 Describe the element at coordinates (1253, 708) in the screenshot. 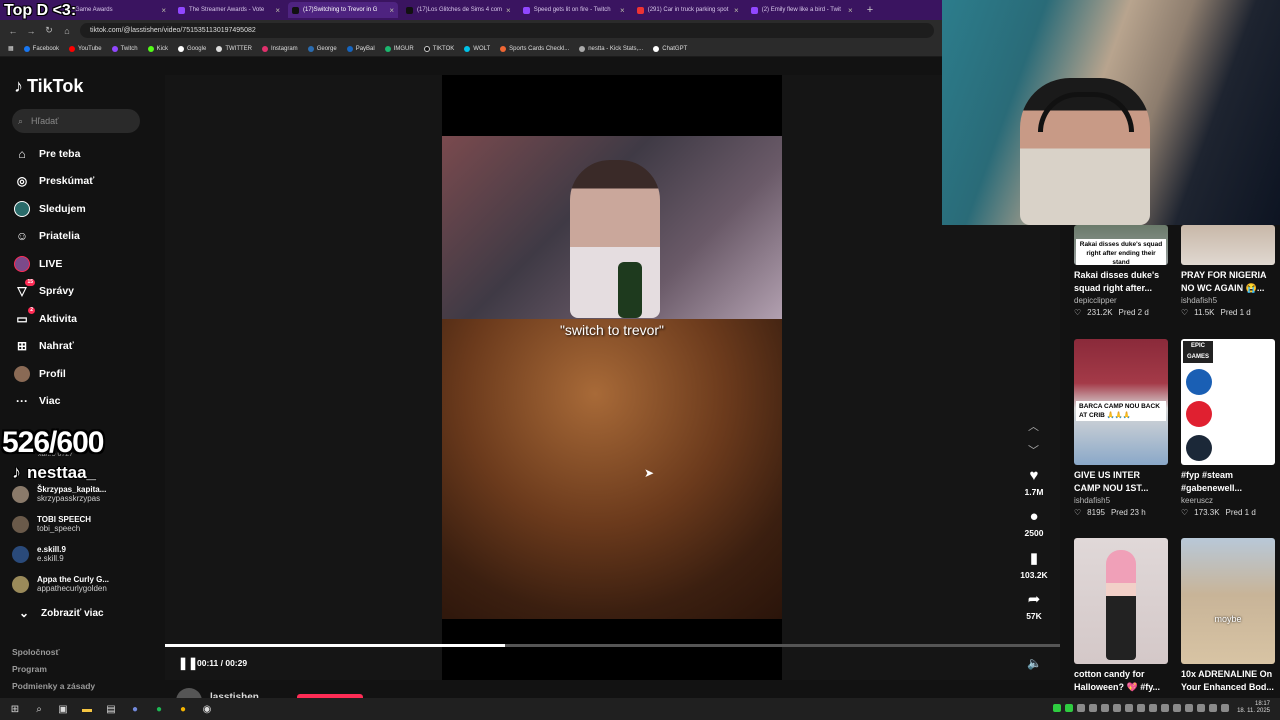

I see `system-clock: 18:17 18. 11. 2025` at that location.